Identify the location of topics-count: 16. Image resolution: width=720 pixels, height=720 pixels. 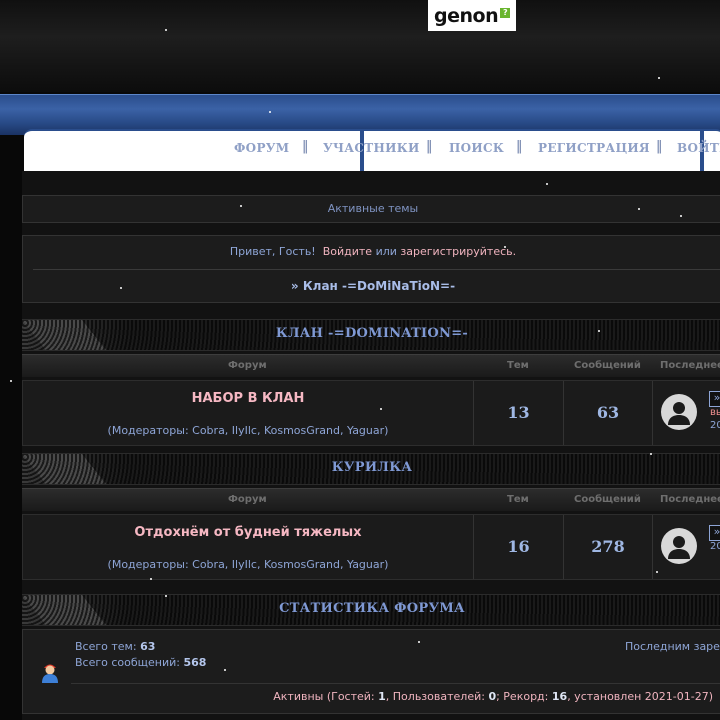
(518, 546).